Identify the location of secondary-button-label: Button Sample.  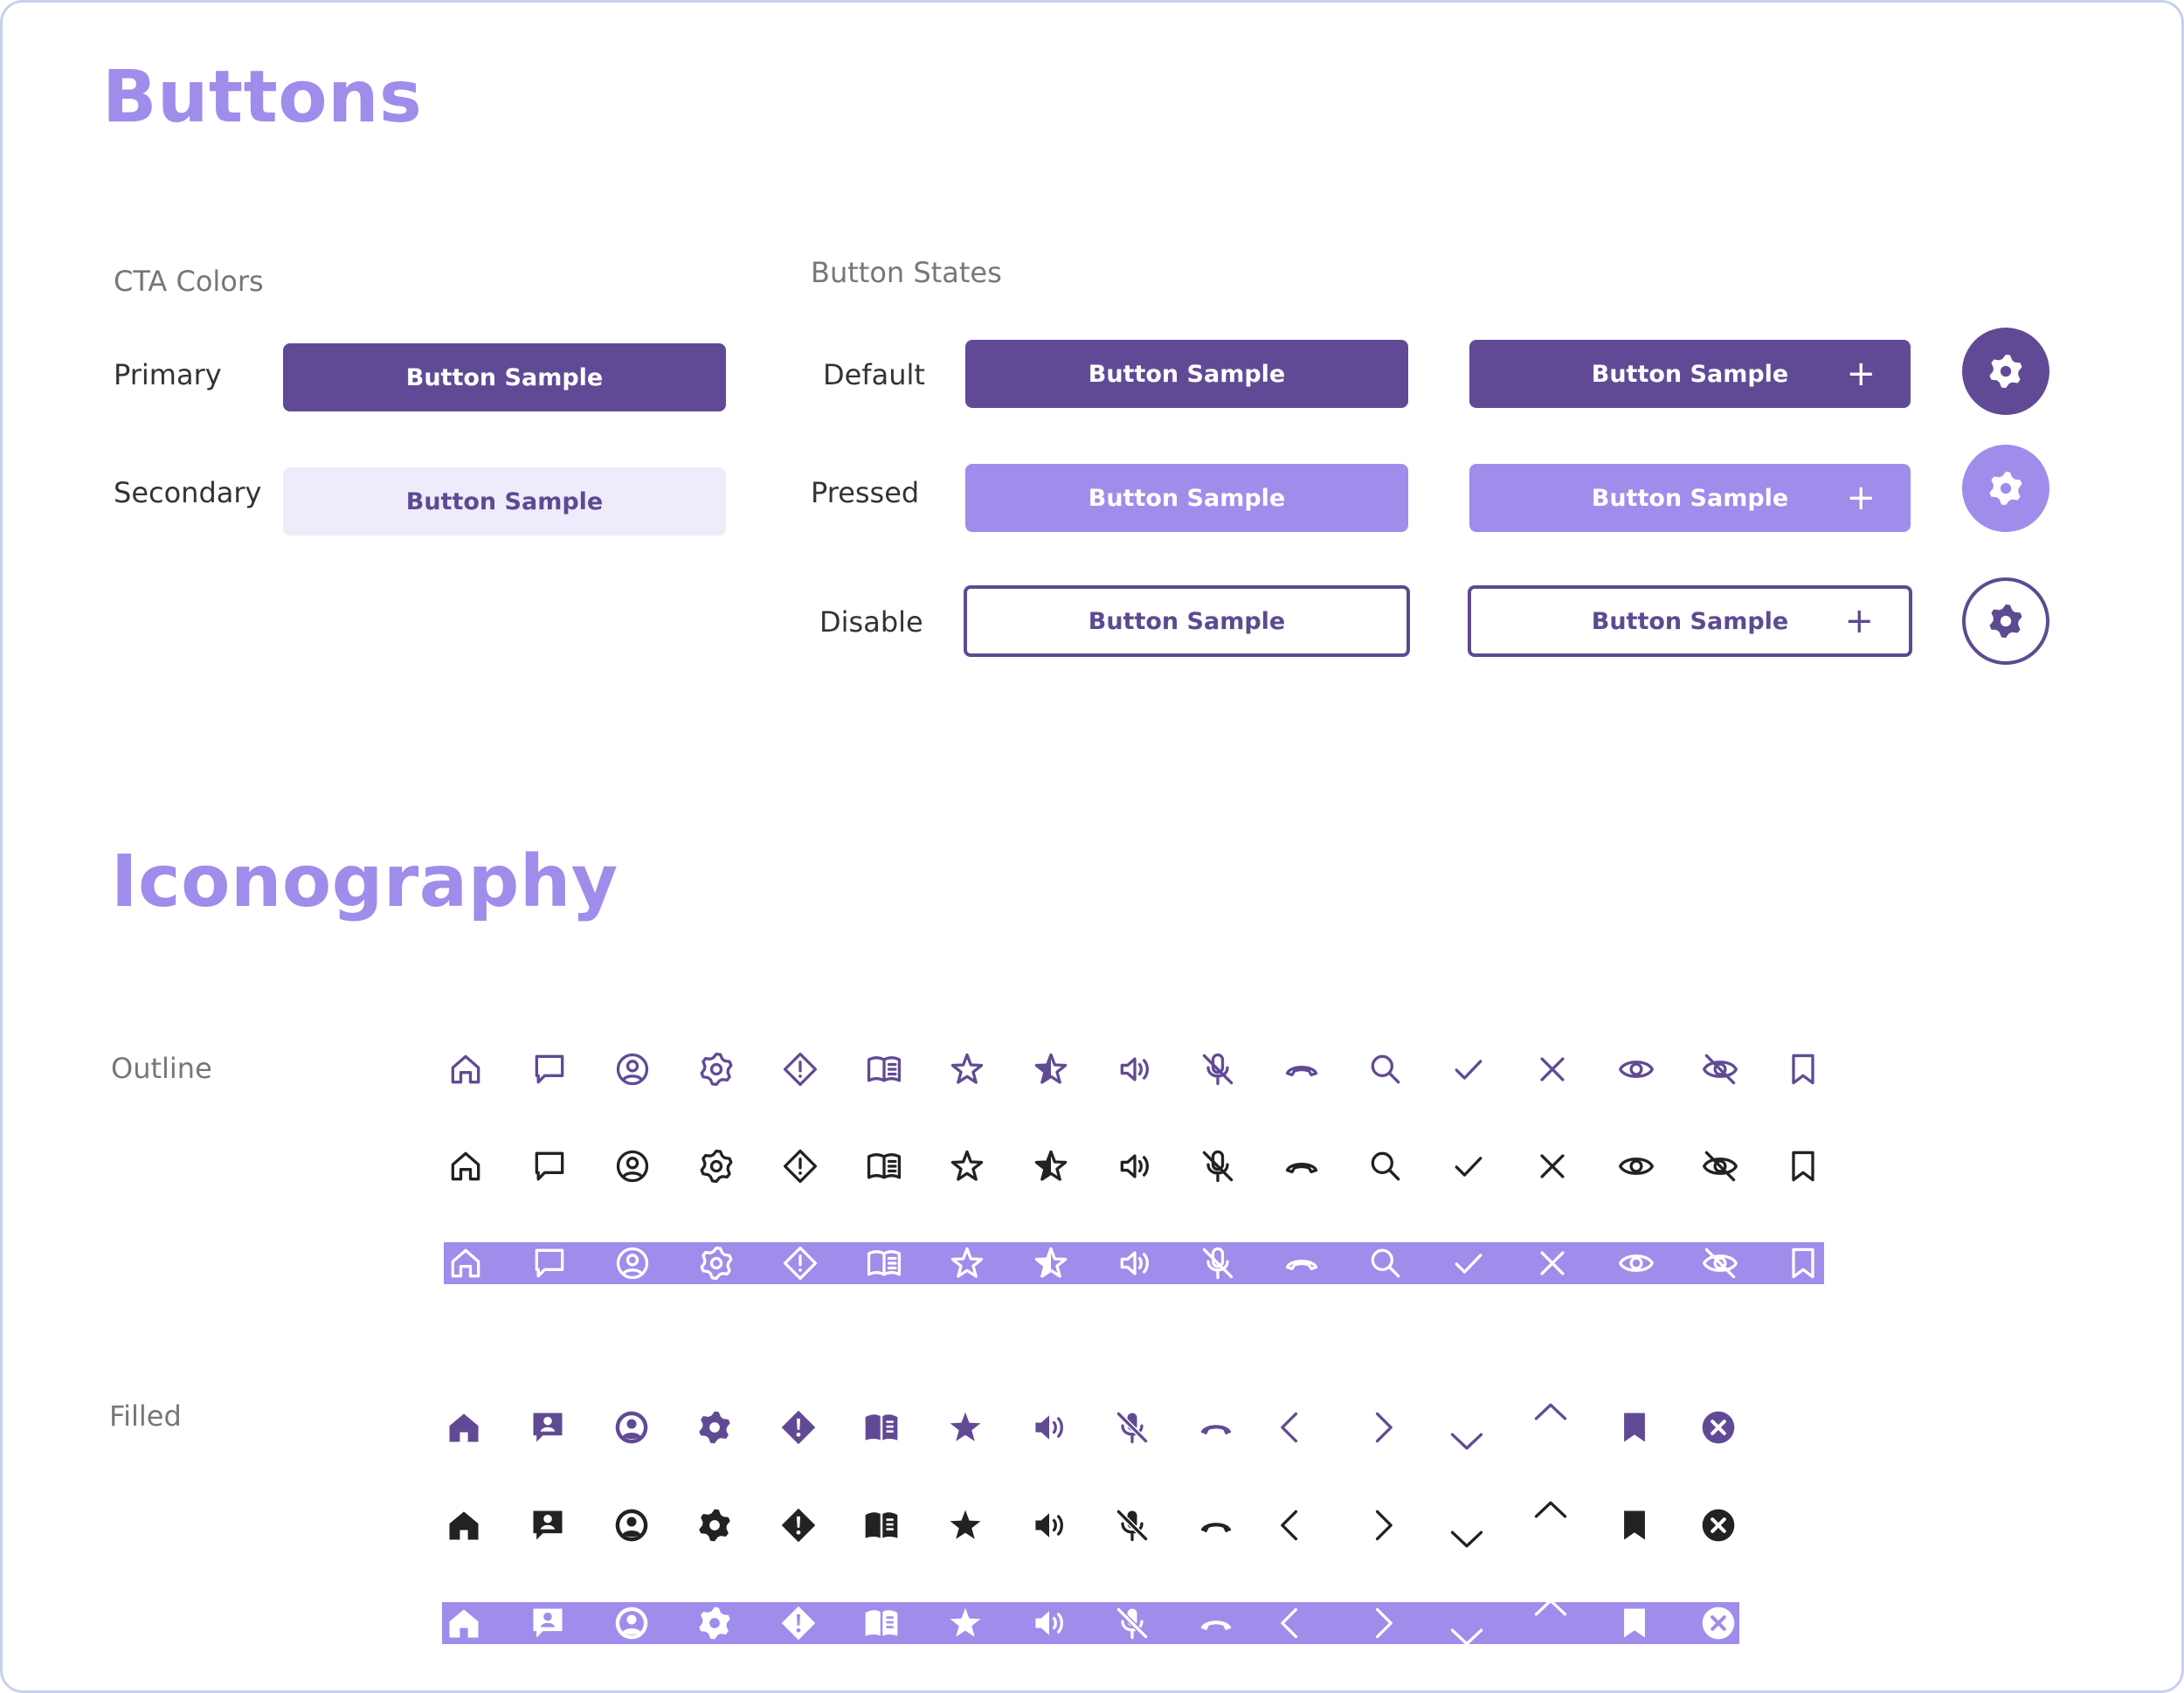
(504, 501).